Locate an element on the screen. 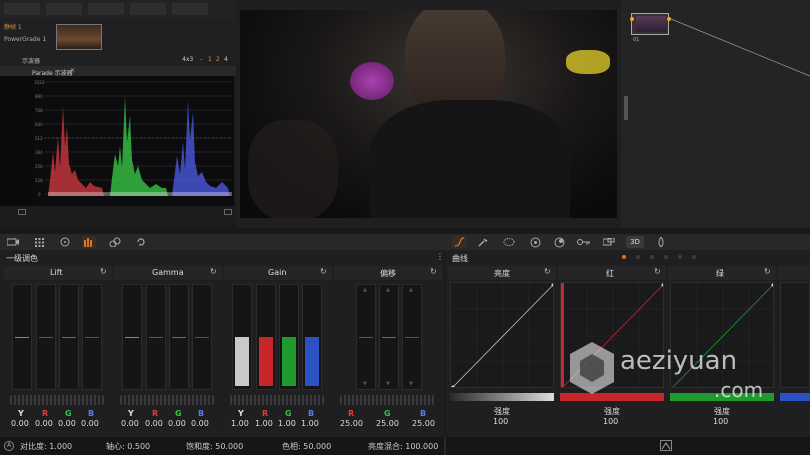 The image size is (810, 455). green-intensity-value: 100 is located at coordinates (720, 421).